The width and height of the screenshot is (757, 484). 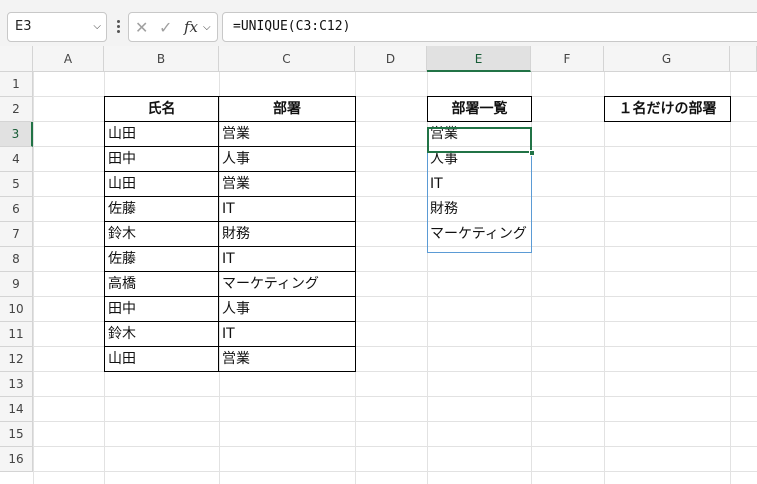 What do you see at coordinates (479, 109) in the screenshot?
I see `dept-list-header: 部署一覧` at bounding box center [479, 109].